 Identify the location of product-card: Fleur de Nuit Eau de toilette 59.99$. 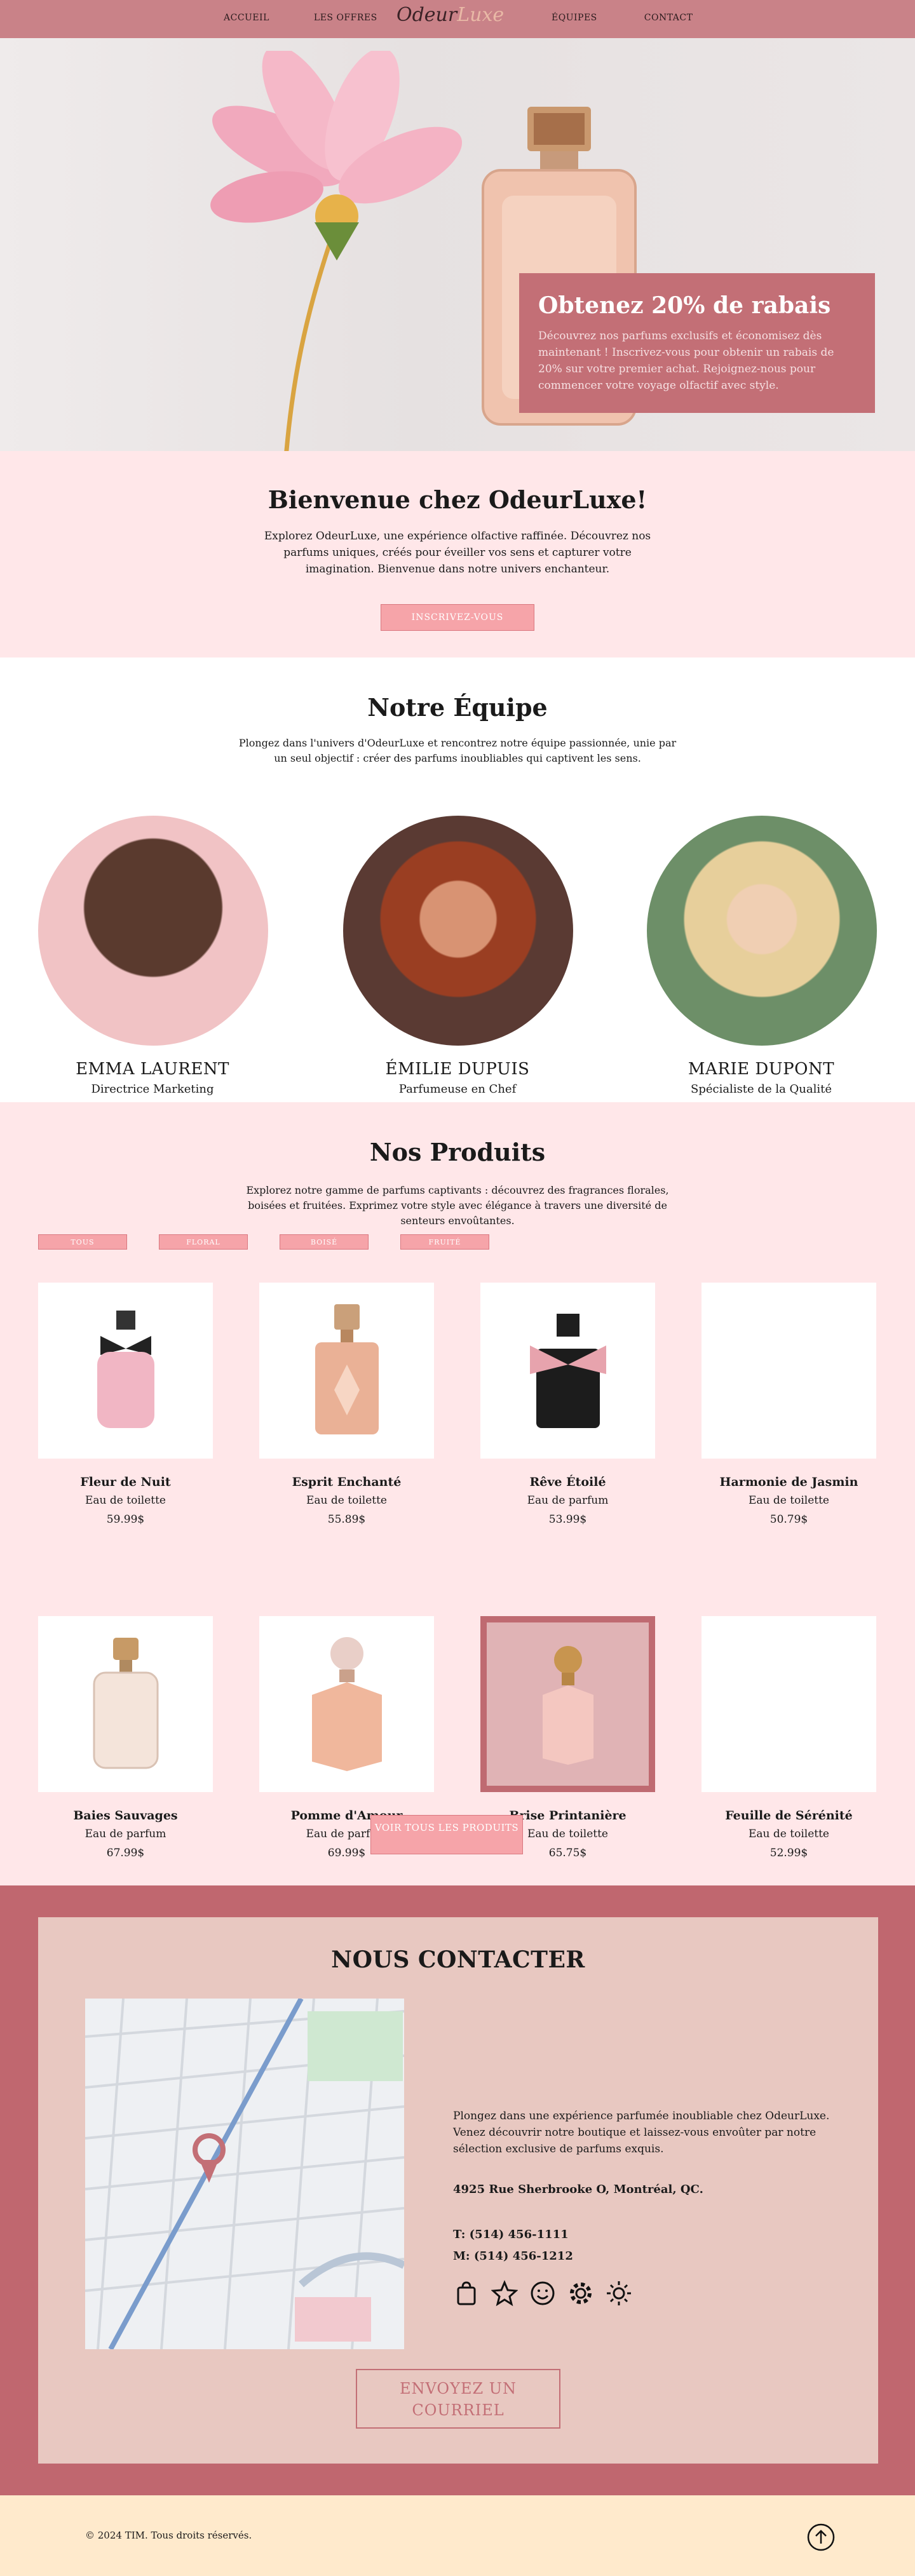
(125, 1404).